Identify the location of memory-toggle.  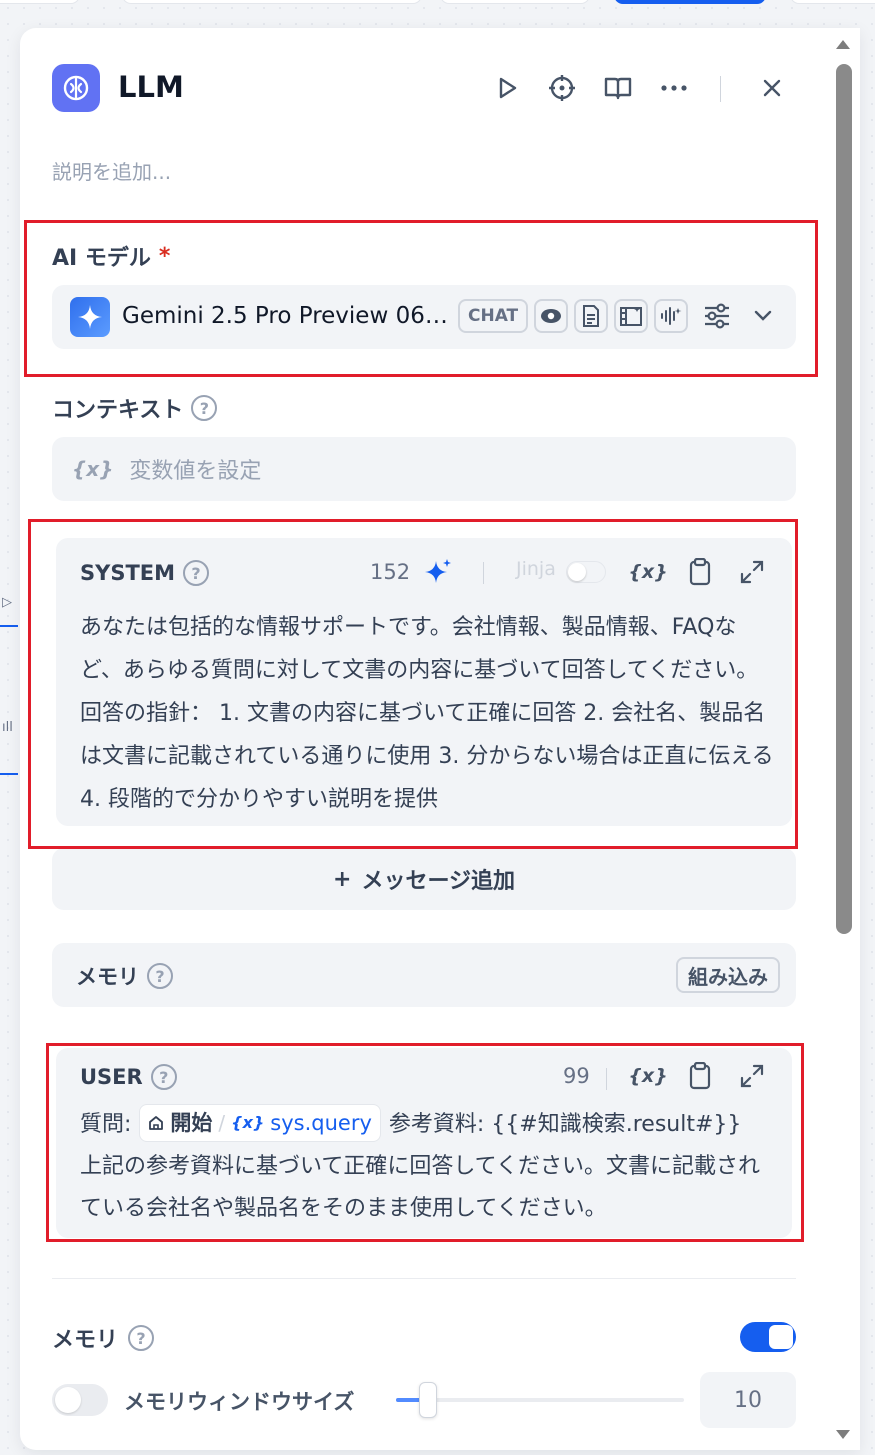
(768, 1337).